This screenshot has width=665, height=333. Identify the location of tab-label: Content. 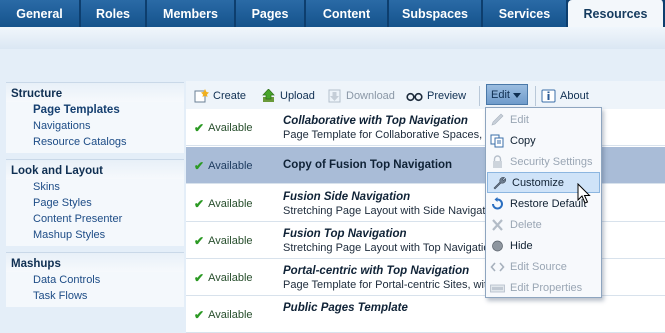
(346, 13).